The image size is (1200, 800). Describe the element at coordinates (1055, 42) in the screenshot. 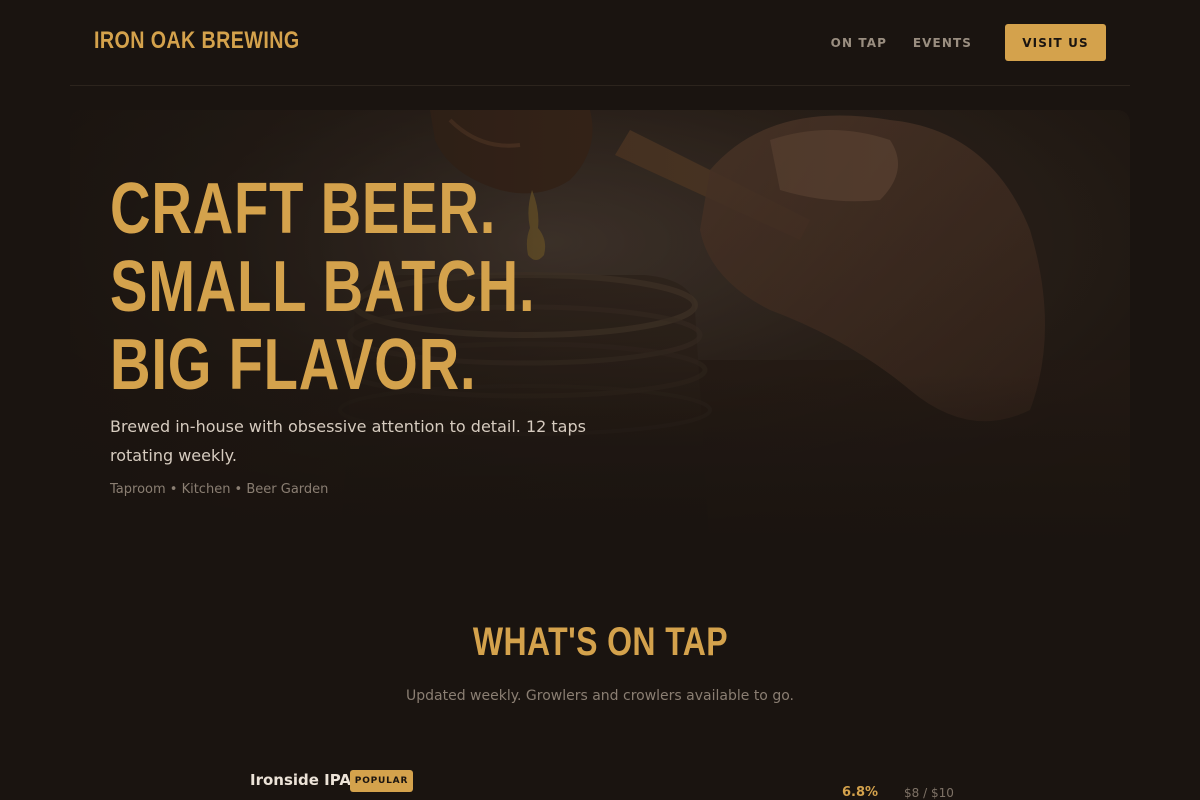

I see `visit-us-button: VISIT US` at that location.